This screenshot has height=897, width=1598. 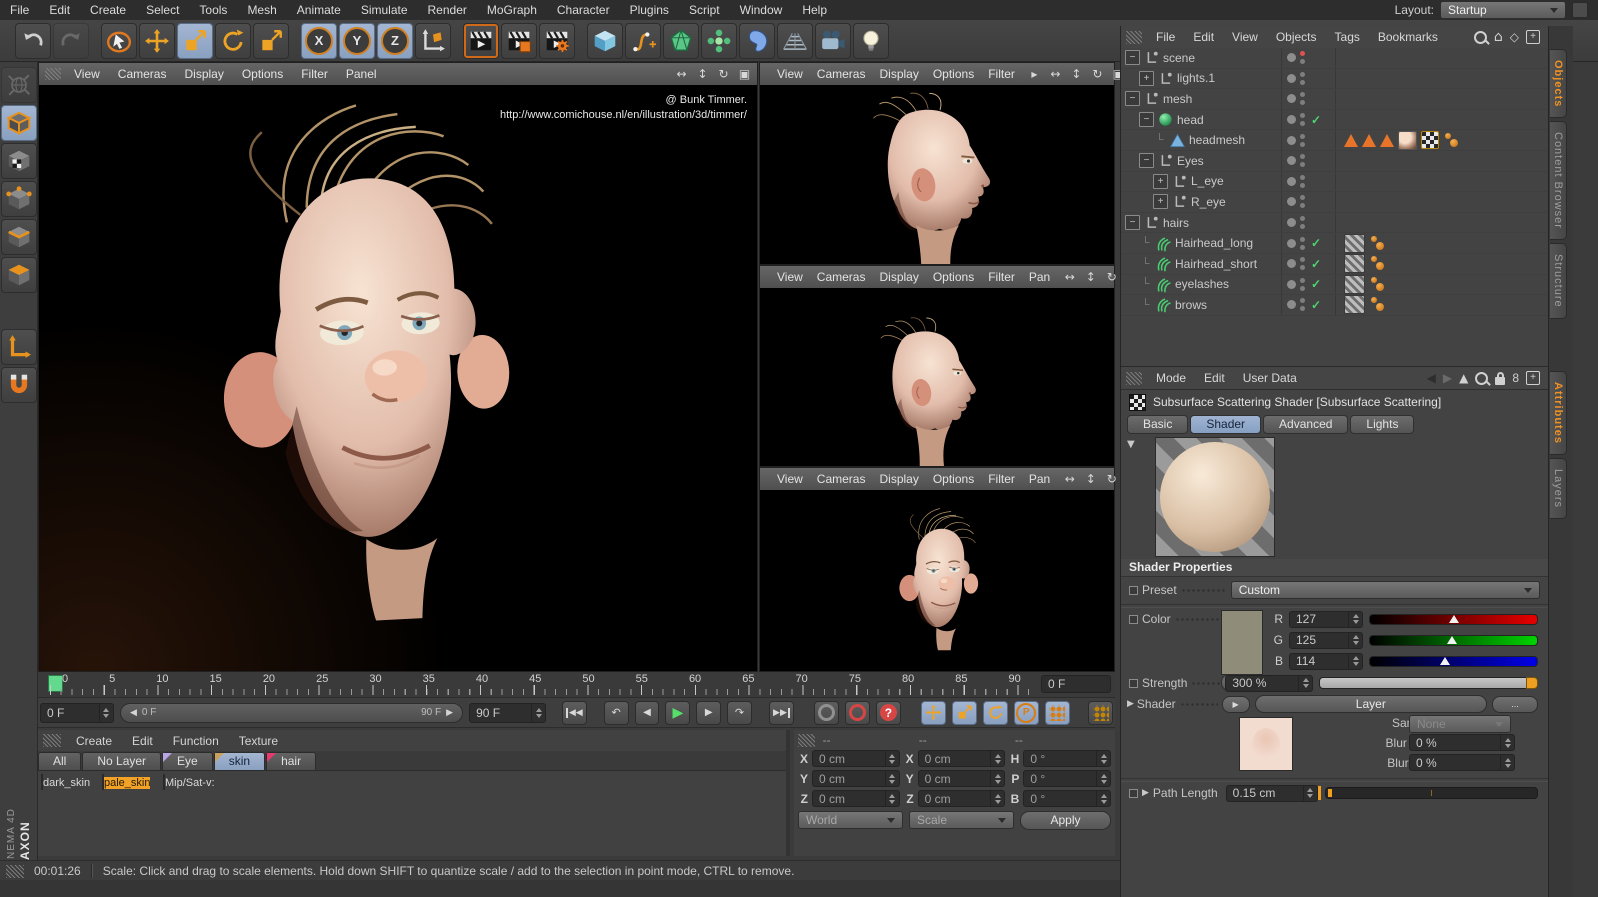 I want to click on polygons-mode-button, so click(x=18, y=275).